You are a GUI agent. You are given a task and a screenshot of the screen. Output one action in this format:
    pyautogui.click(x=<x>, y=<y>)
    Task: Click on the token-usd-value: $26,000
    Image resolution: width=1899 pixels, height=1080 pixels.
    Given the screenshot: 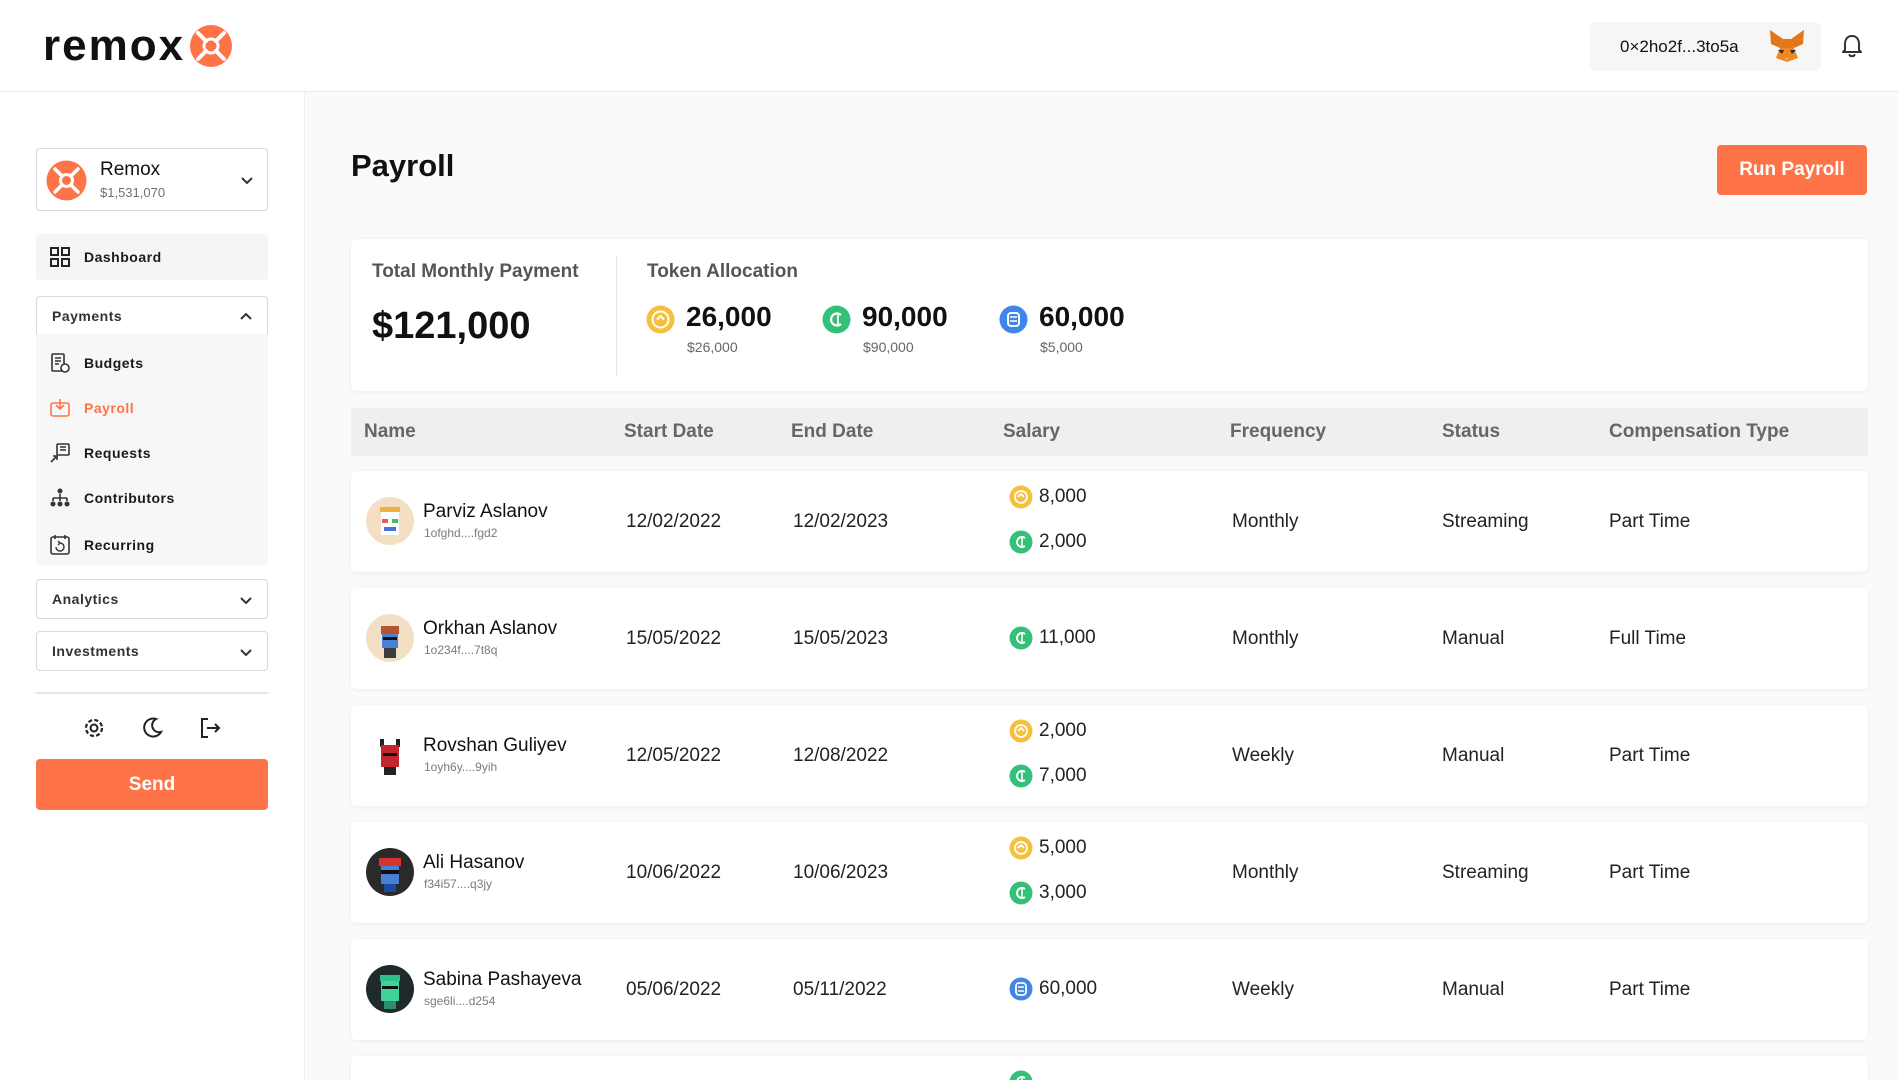 What is the action you would take?
    pyautogui.click(x=712, y=347)
    